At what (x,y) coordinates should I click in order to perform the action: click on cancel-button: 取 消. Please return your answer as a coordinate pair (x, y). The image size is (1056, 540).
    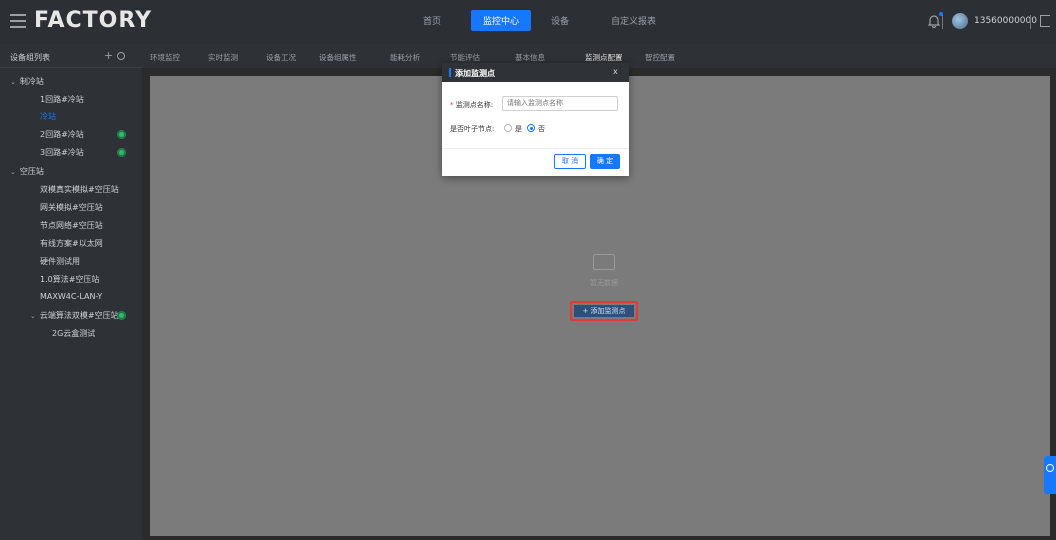
    Looking at the image, I should click on (570, 161).